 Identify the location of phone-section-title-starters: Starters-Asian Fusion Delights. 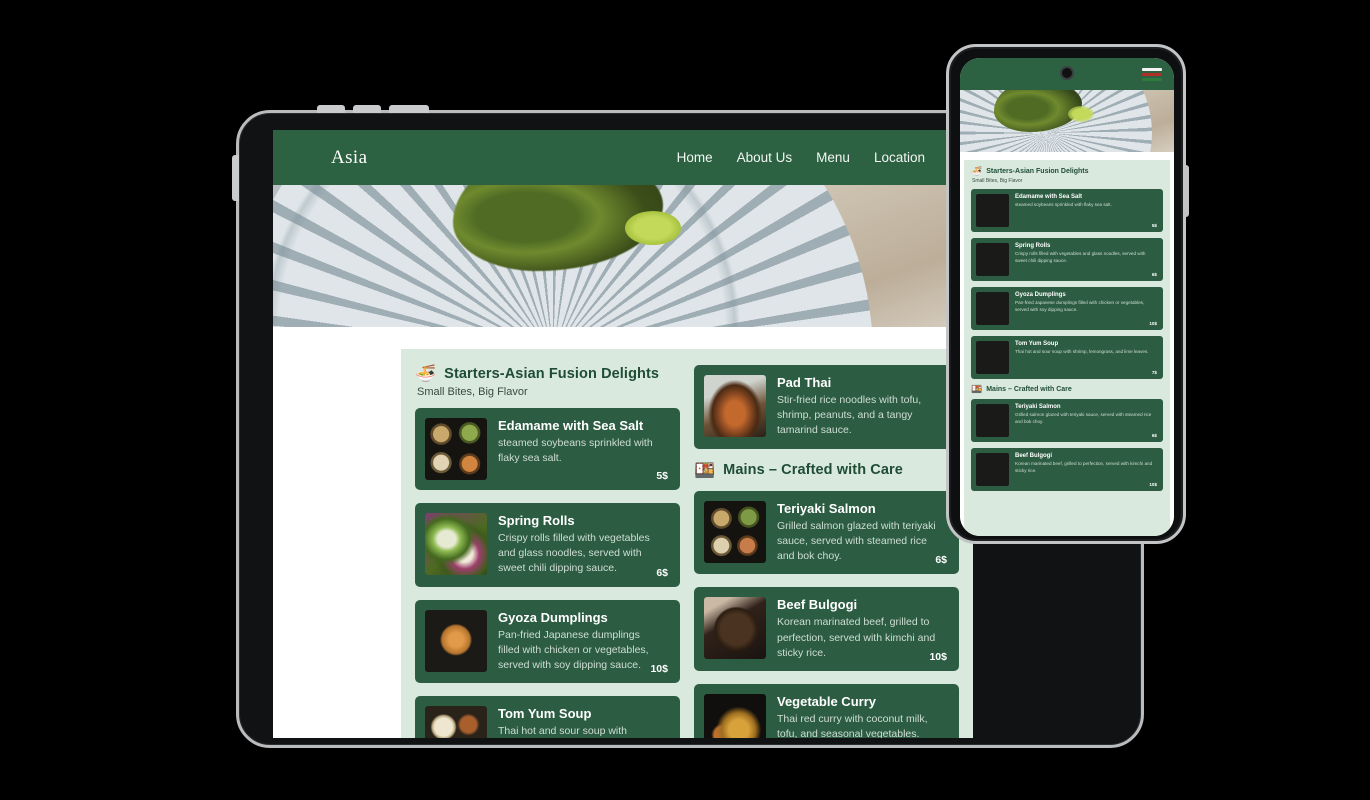
(1037, 171).